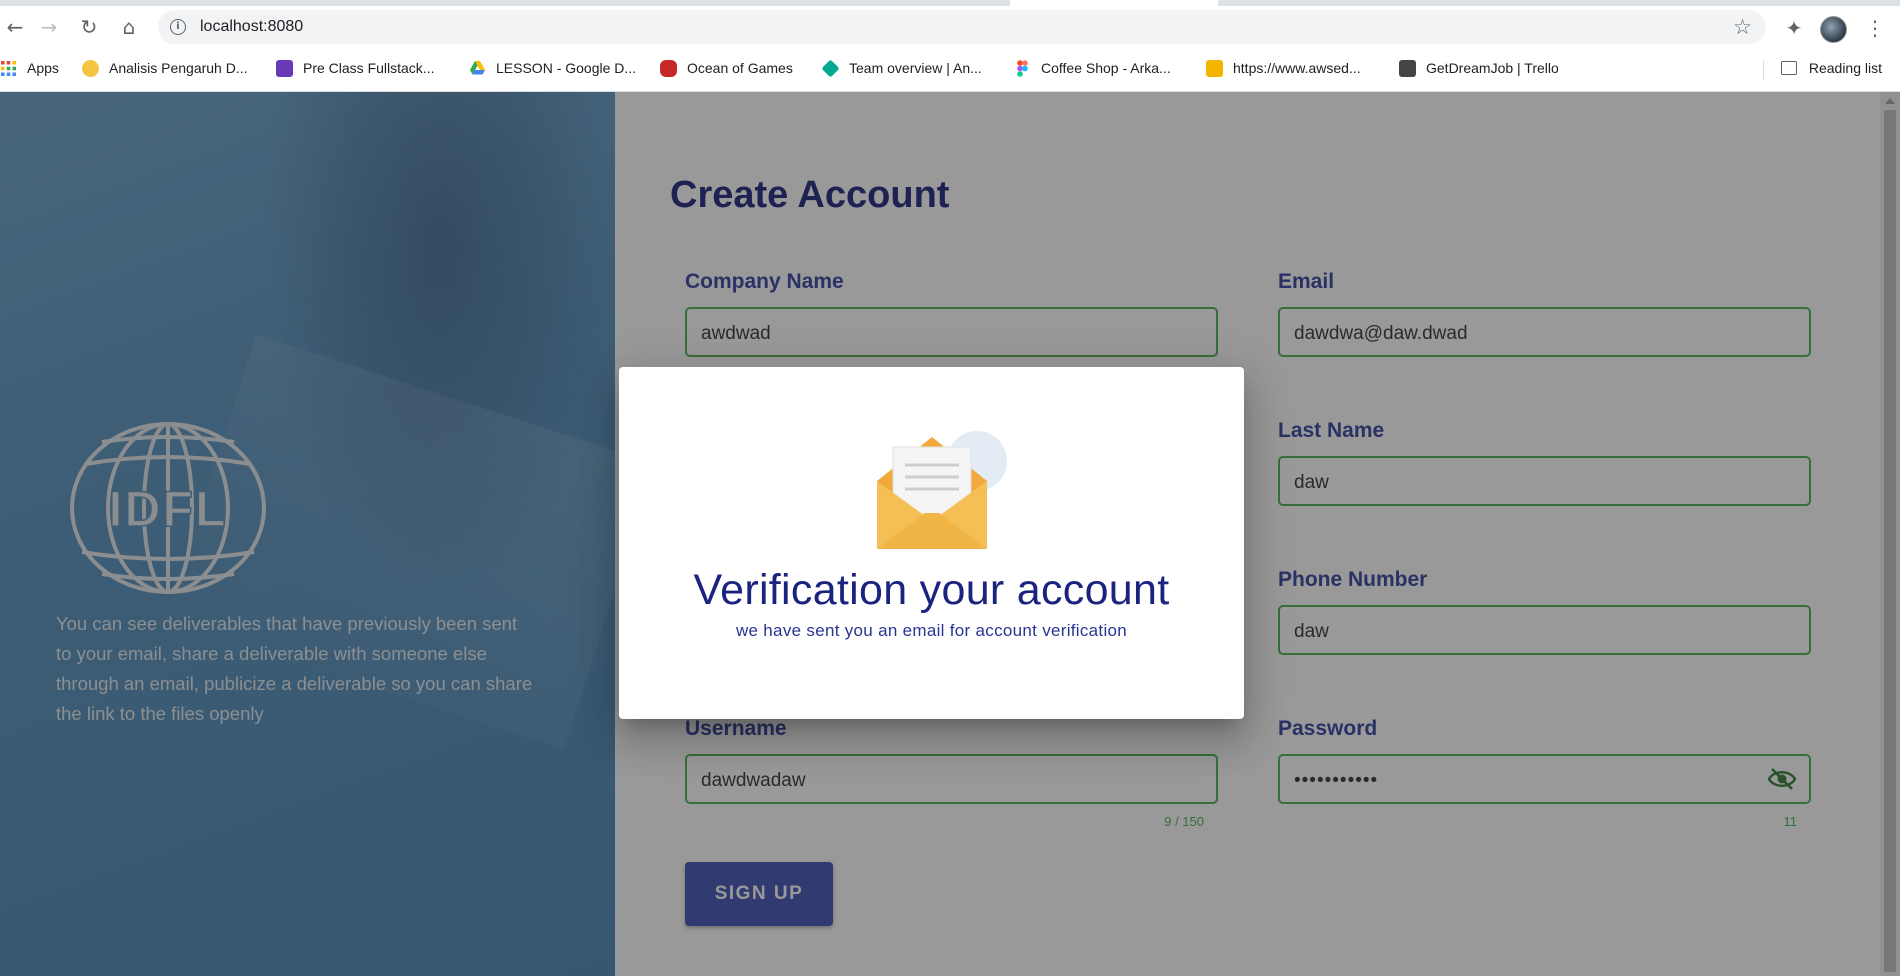 The height and width of the screenshot is (976, 1900). Describe the element at coordinates (1214, 68) in the screenshot. I see `box-favicon-icon` at that location.